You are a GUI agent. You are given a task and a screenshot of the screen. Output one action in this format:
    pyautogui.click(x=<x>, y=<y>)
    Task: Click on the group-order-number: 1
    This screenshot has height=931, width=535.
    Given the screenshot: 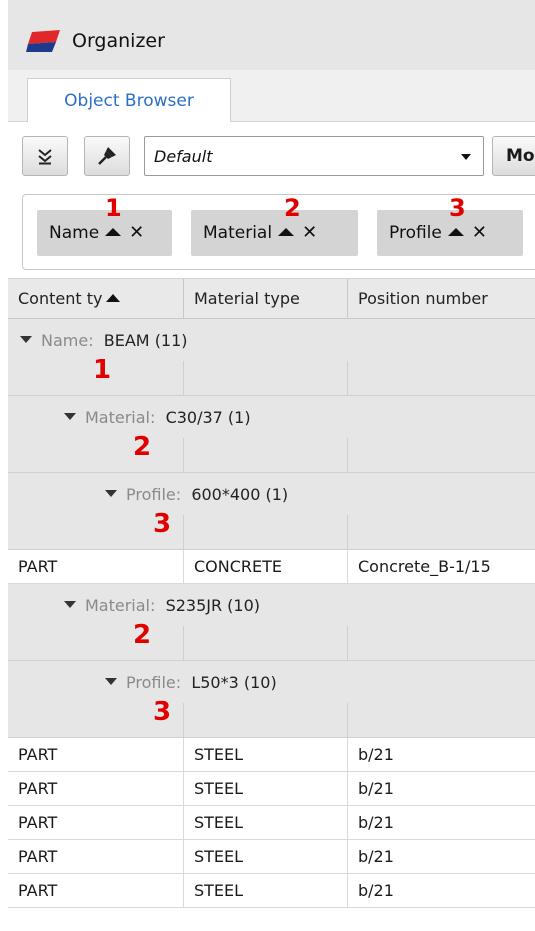 What is the action you would take?
    pyautogui.click(x=113, y=208)
    